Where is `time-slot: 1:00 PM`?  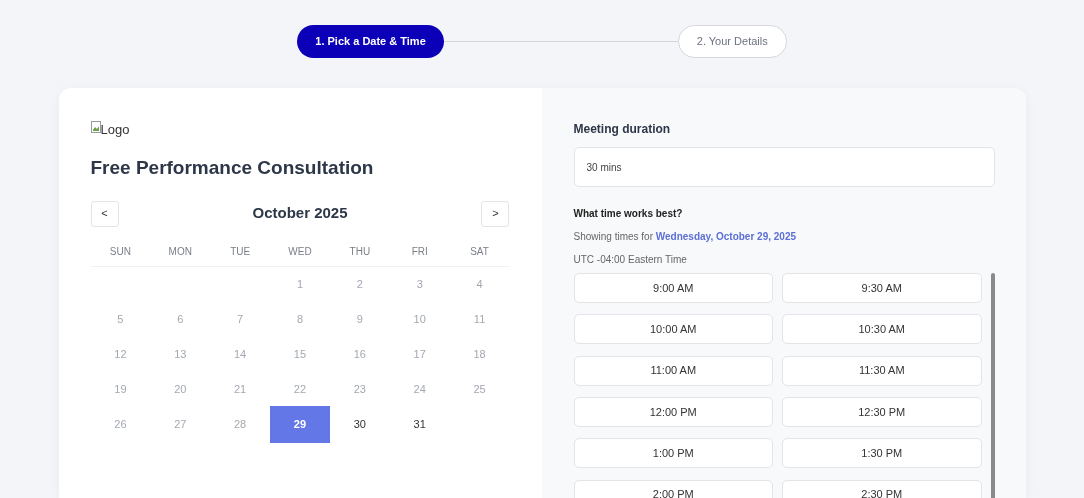 time-slot: 1:00 PM is located at coordinates (673, 453).